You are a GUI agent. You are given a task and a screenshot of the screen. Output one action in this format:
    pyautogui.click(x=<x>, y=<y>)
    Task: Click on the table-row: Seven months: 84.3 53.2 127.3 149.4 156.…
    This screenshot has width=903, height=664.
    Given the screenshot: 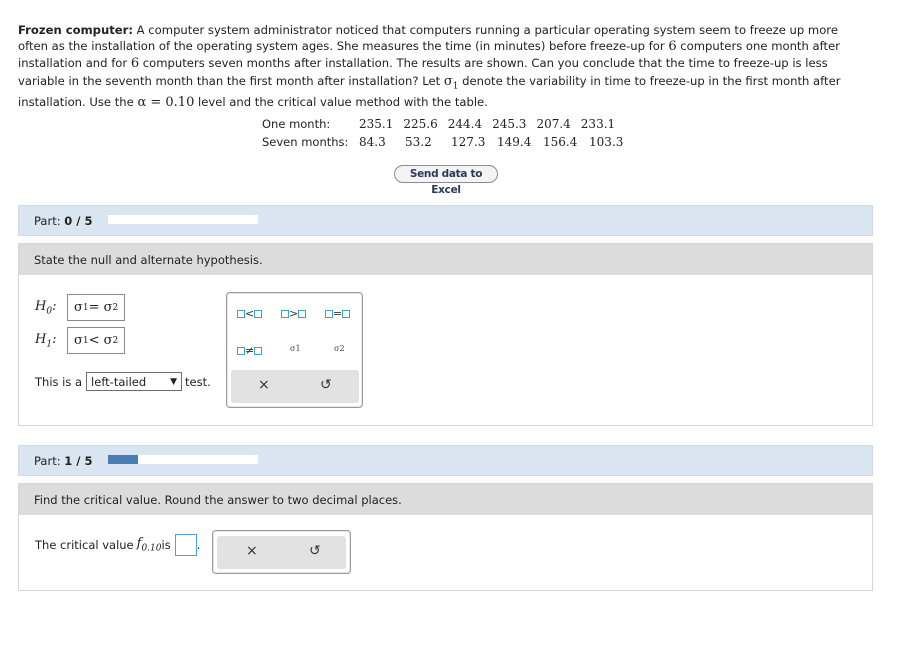 What is the action you would take?
    pyautogui.click(x=447, y=142)
    